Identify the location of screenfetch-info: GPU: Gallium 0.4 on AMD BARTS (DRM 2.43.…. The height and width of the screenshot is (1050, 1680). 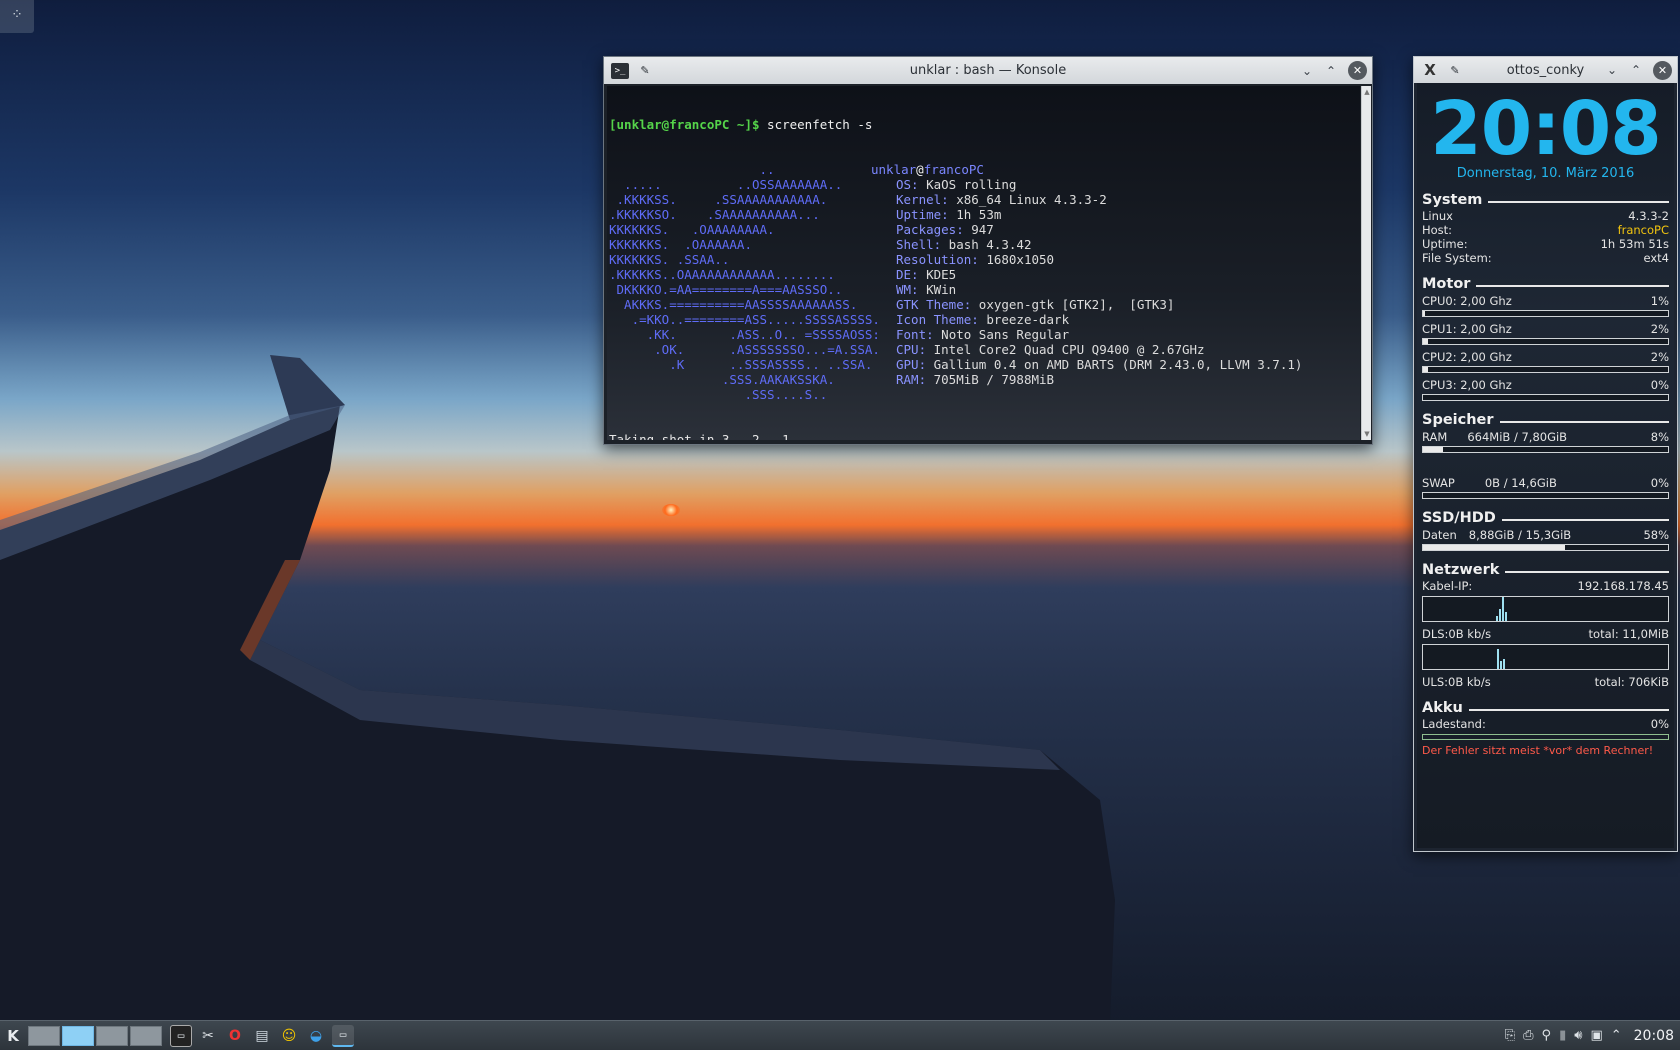
(1099, 364).